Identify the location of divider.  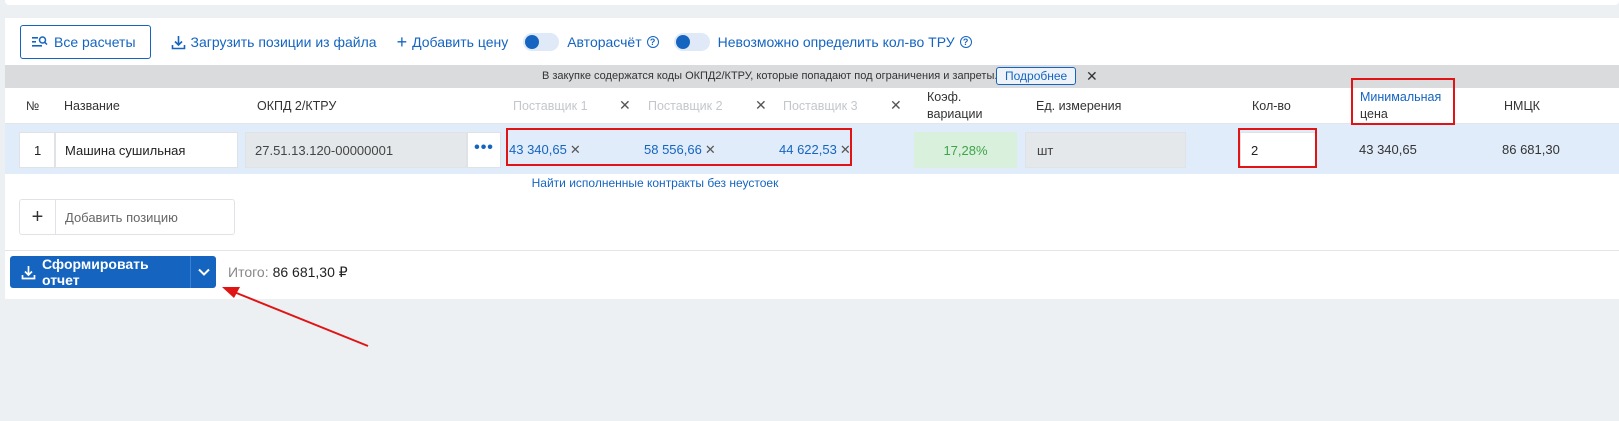
(812, 250).